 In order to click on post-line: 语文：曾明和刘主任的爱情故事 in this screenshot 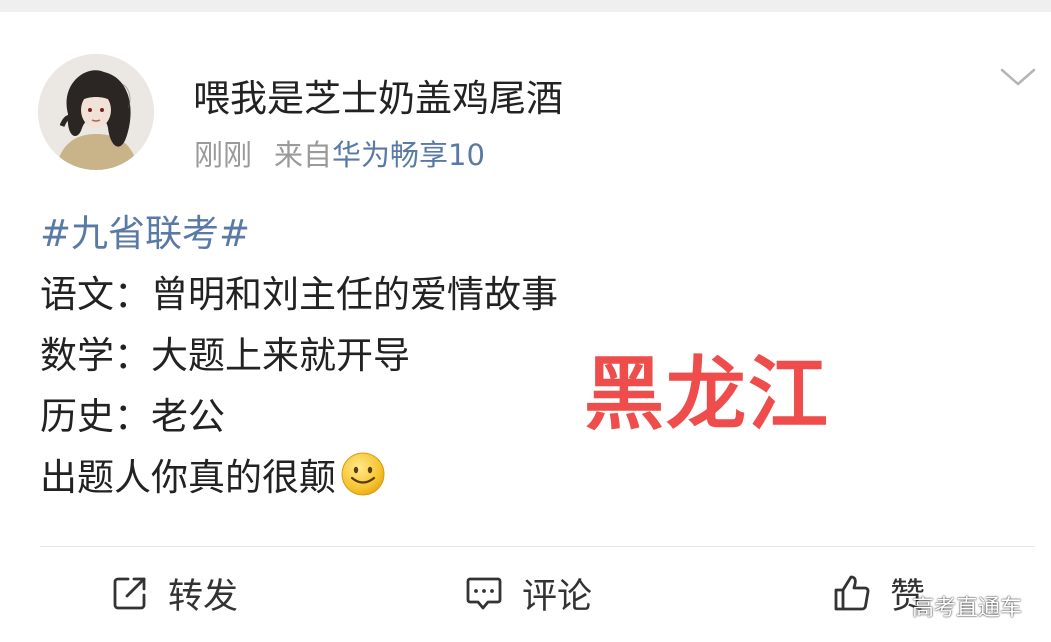, I will do `click(299, 294)`.